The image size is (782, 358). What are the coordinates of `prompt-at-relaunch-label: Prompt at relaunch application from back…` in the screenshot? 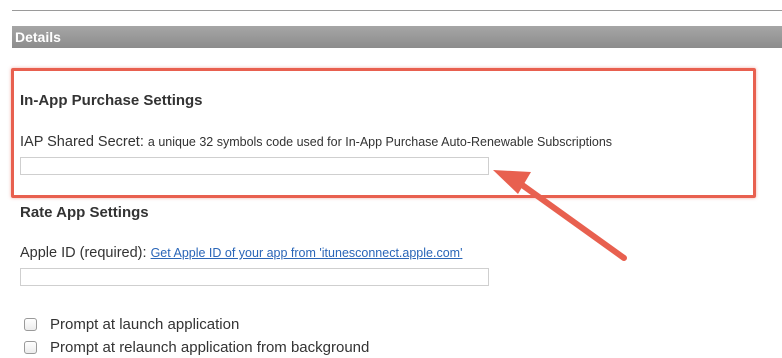 It's located at (210, 347).